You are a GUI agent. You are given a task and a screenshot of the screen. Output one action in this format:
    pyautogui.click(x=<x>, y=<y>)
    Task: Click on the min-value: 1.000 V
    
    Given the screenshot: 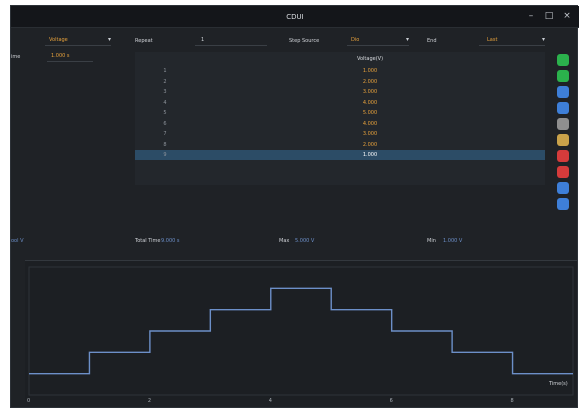 What is the action you would take?
    pyautogui.click(x=453, y=241)
    